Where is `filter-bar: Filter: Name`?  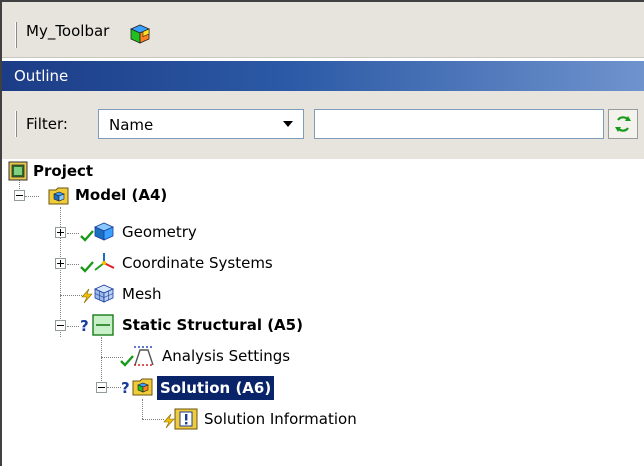 filter-bar: Filter: Name is located at coordinates (323, 125).